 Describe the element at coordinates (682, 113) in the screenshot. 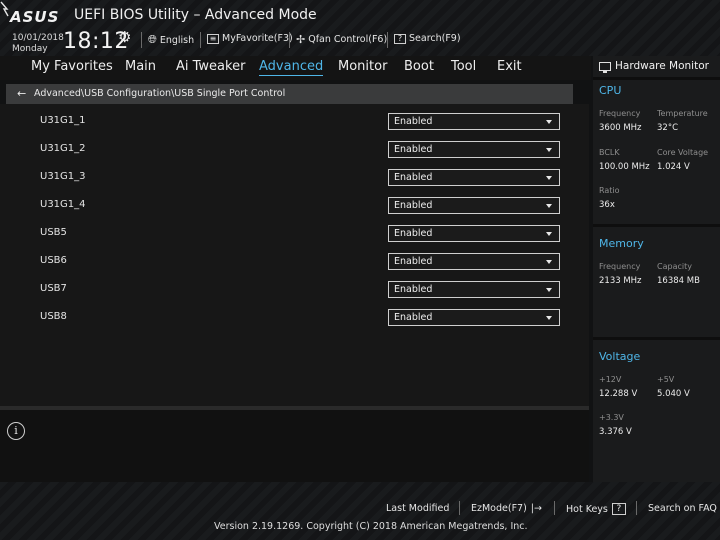

I see `cpu-temperature-label: Temperature` at that location.